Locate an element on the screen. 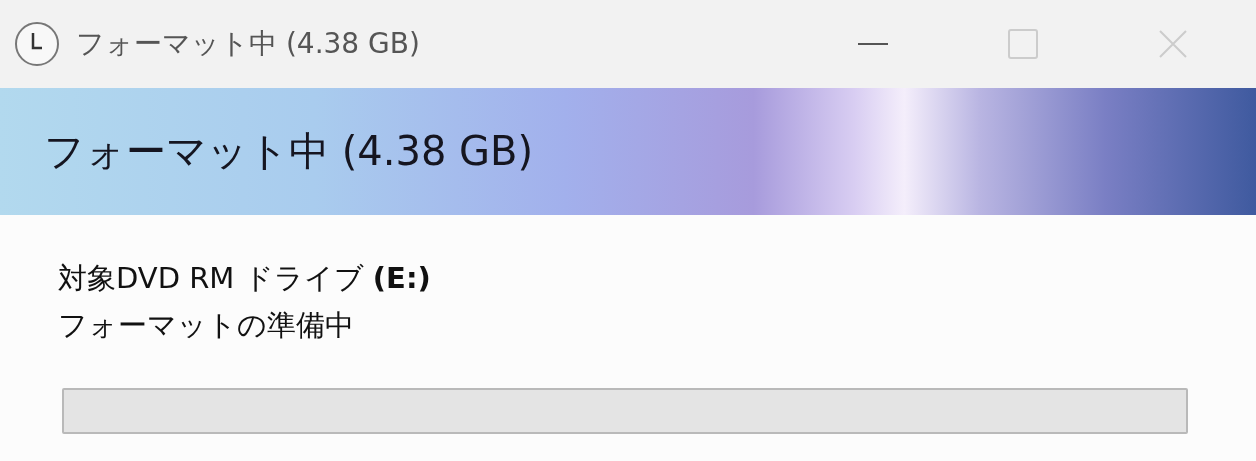 The height and width of the screenshot is (461, 1256). banner-title: フォーマット中 (4.38 GB) is located at coordinates (289, 151).